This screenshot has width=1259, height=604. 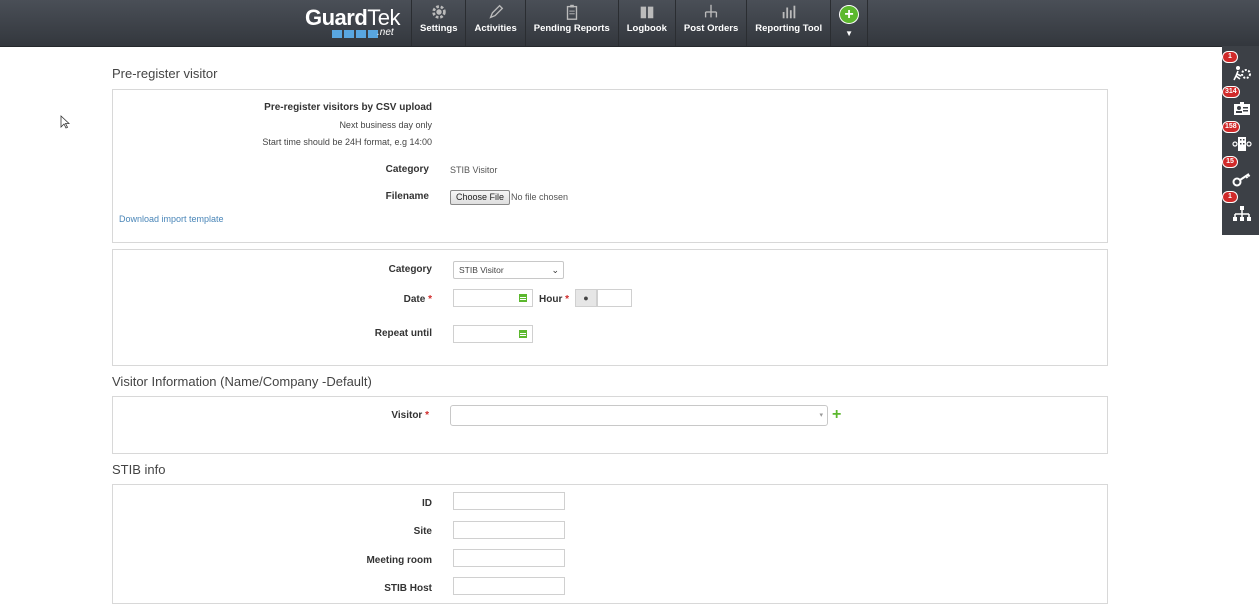 What do you see at coordinates (509, 501) in the screenshot?
I see `stib-id-input` at bounding box center [509, 501].